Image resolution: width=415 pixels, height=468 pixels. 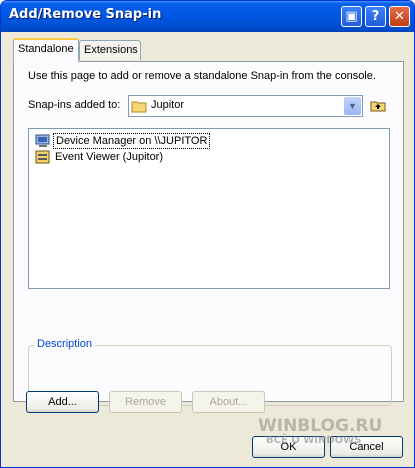 What do you see at coordinates (110, 50) in the screenshot?
I see `tab-extensions: Extensions` at bounding box center [110, 50].